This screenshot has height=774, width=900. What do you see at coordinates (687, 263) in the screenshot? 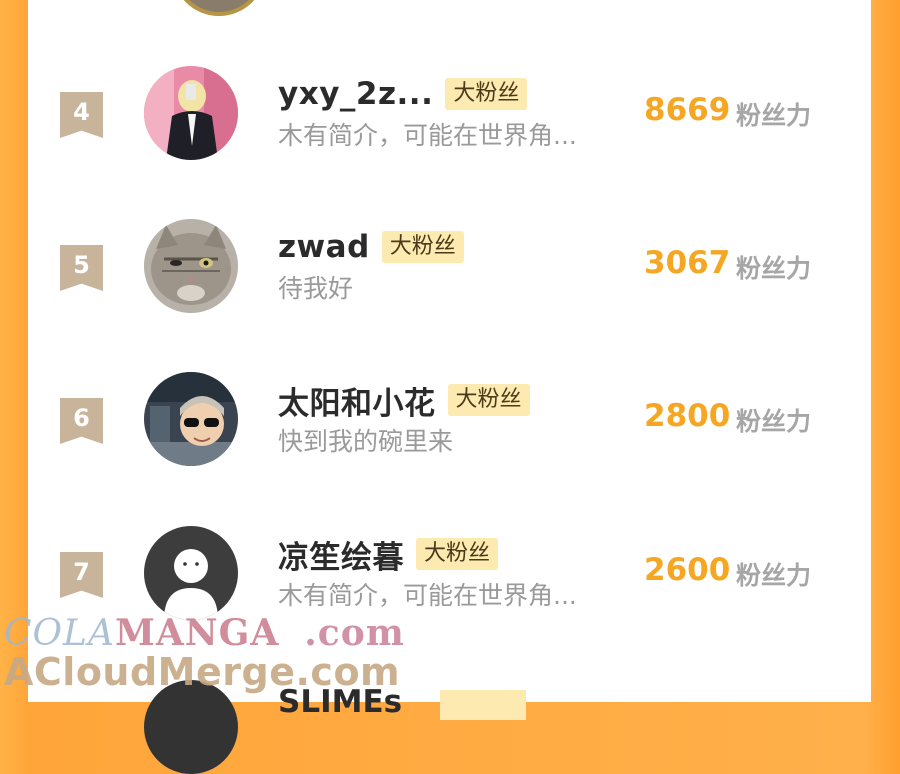
I see `fan-score: 3067` at bounding box center [687, 263].